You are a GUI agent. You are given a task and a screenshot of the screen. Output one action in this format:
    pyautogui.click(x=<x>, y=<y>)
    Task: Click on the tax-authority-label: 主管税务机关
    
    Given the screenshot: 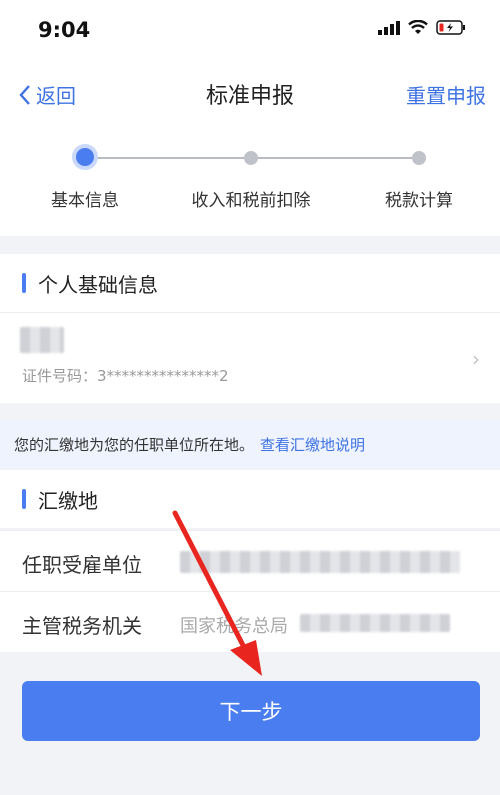 What is the action you would take?
    pyautogui.click(x=82, y=626)
    